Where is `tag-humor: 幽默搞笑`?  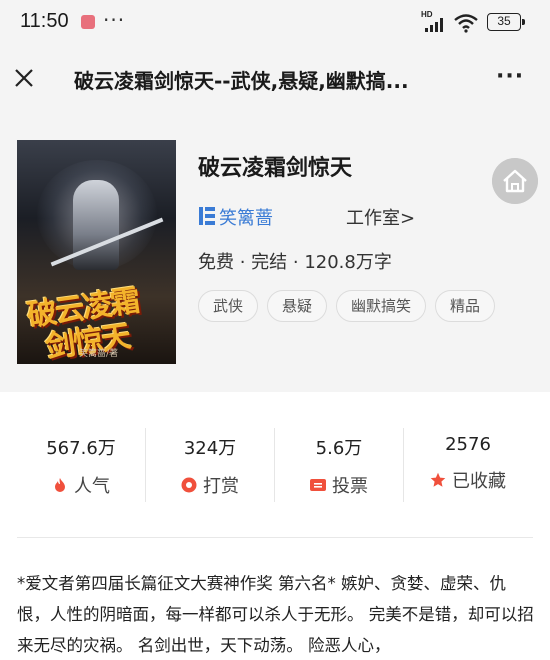
tag-humor: 幽默搞笑 is located at coordinates (381, 306).